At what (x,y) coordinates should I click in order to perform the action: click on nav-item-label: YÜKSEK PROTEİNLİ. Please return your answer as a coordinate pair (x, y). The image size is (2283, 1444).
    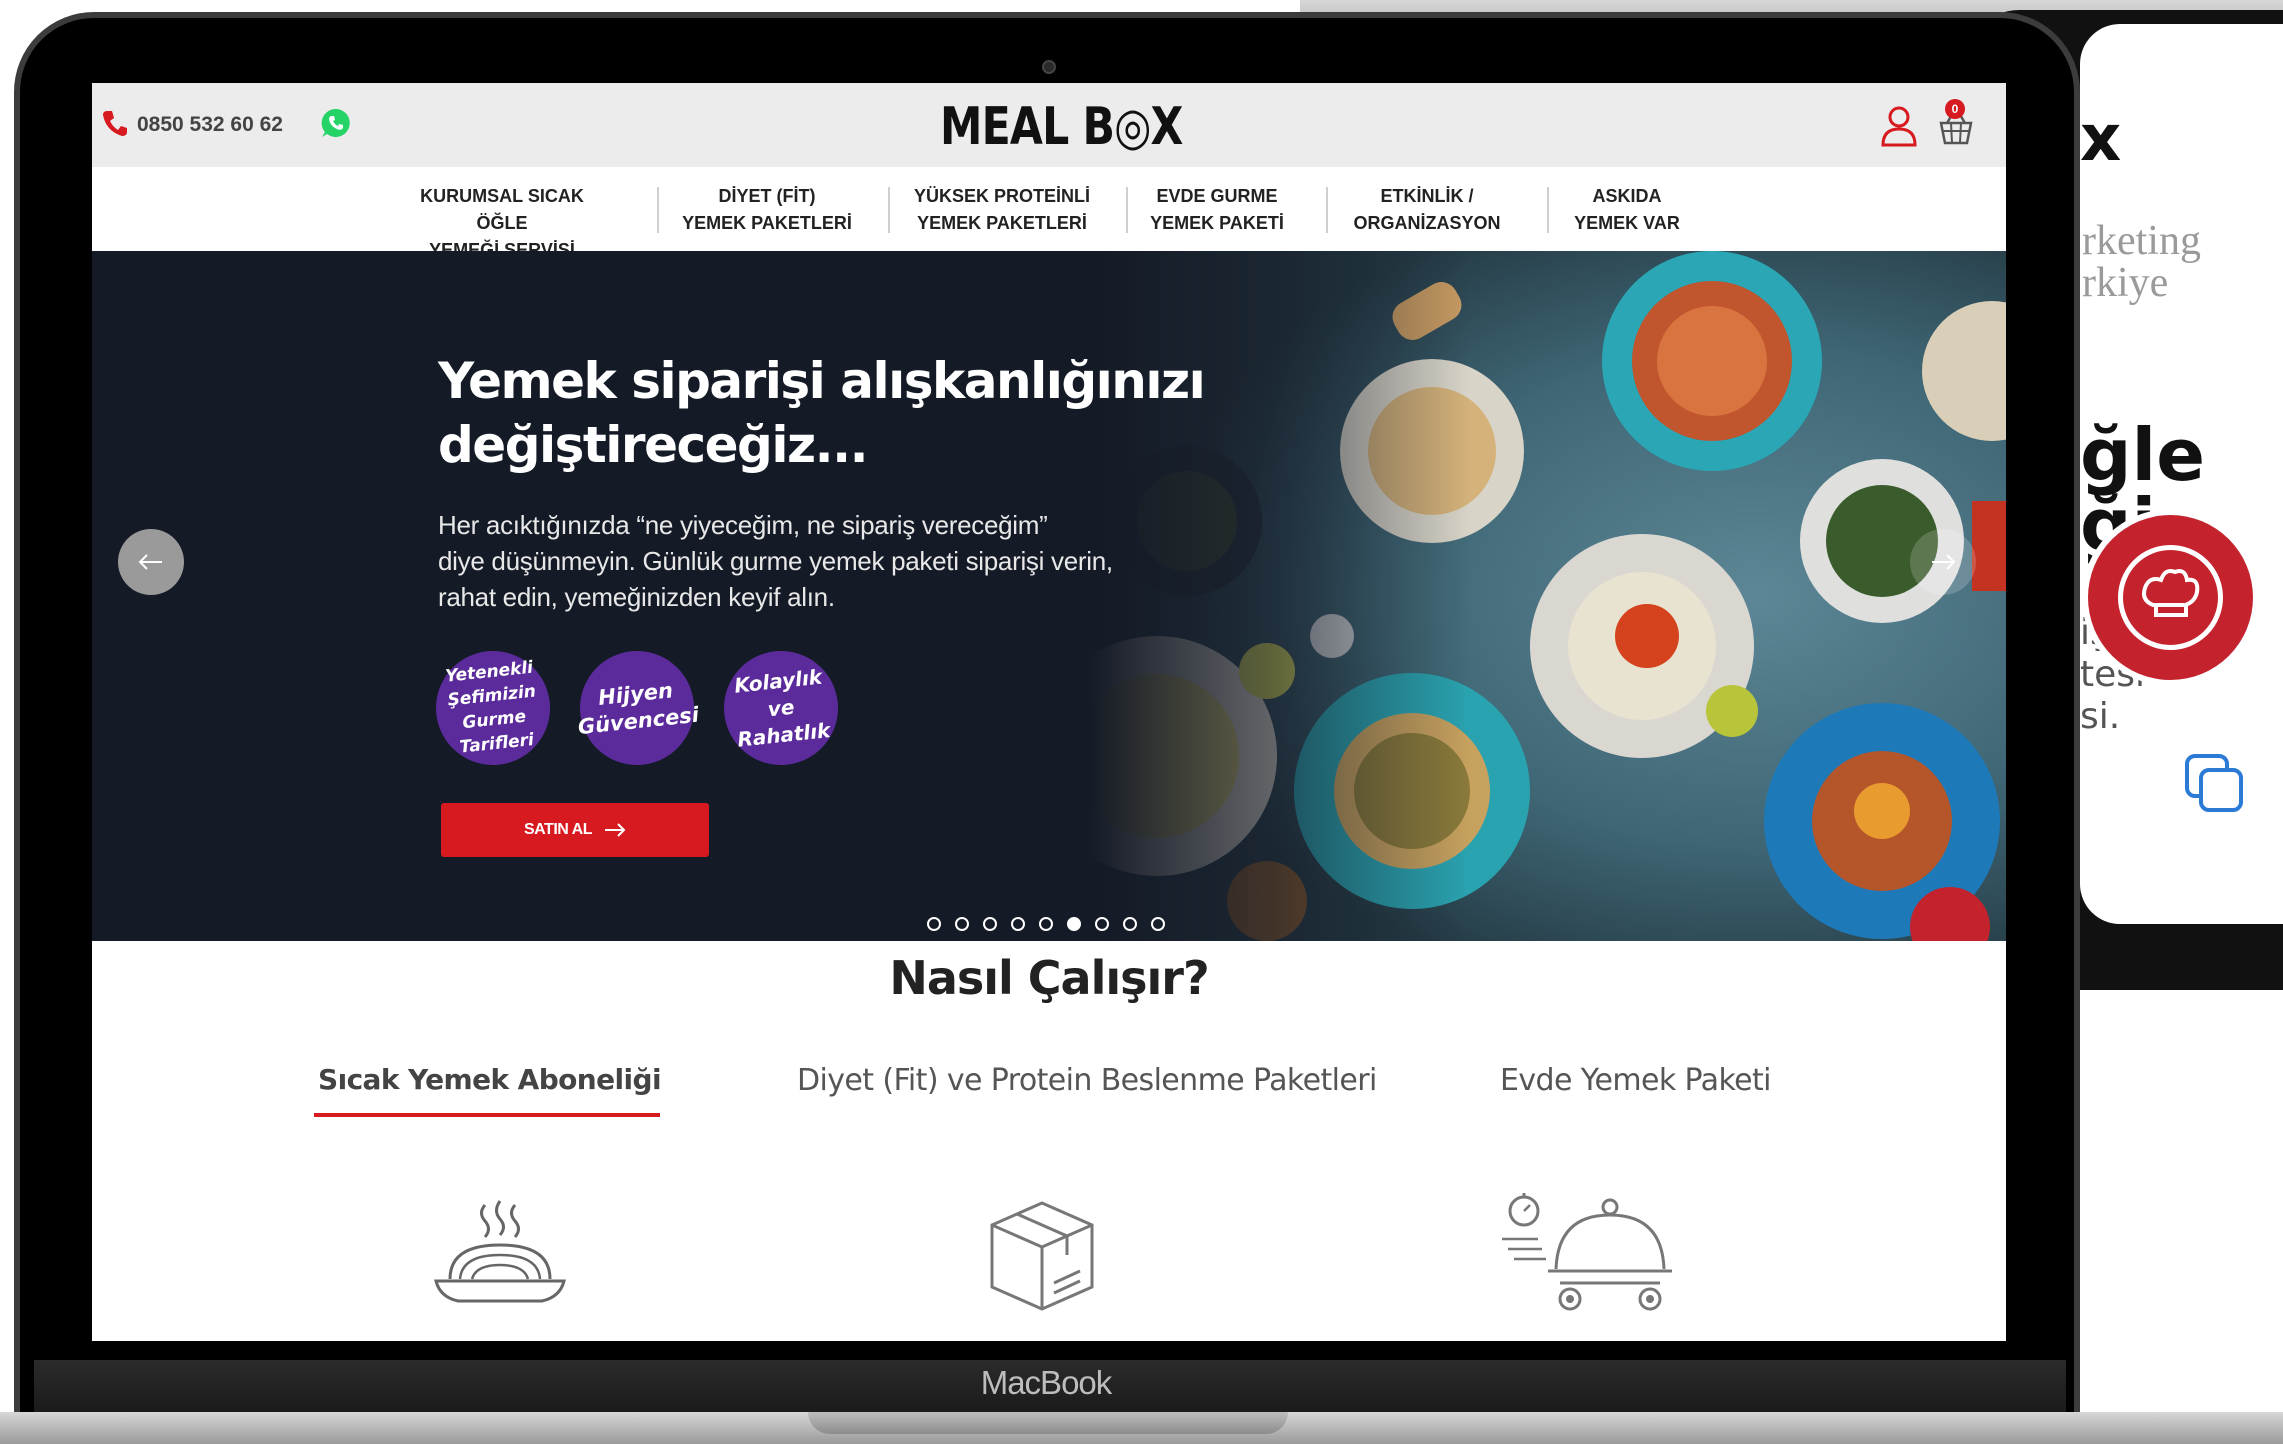
    Looking at the image, I should click on (1002, 196).